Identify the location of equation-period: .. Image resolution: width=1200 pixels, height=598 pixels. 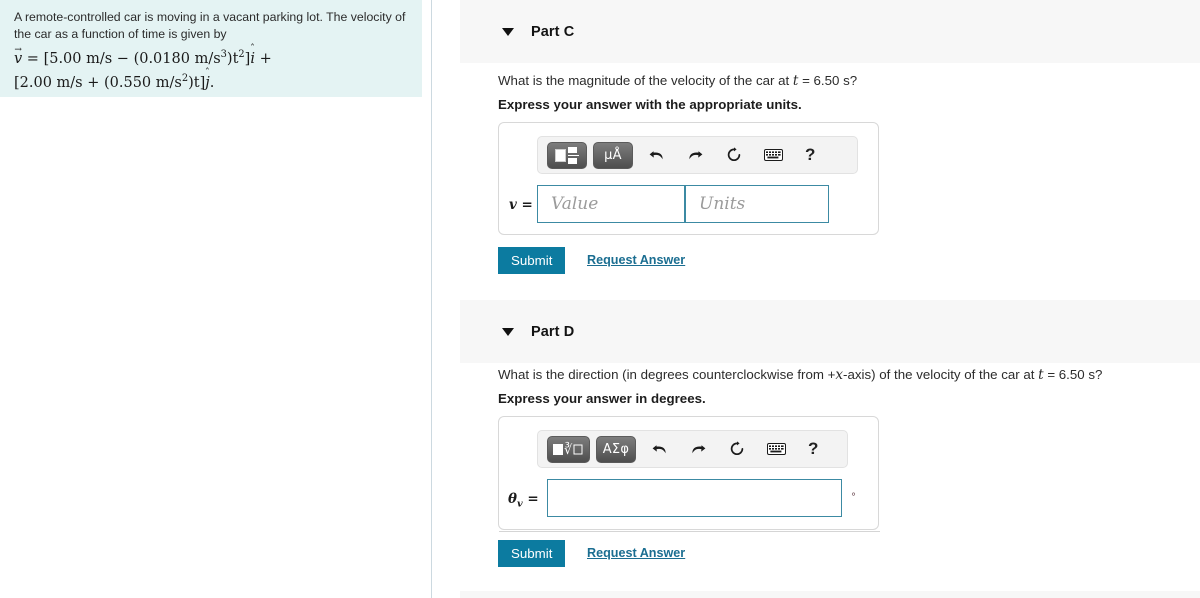
(212, 82).